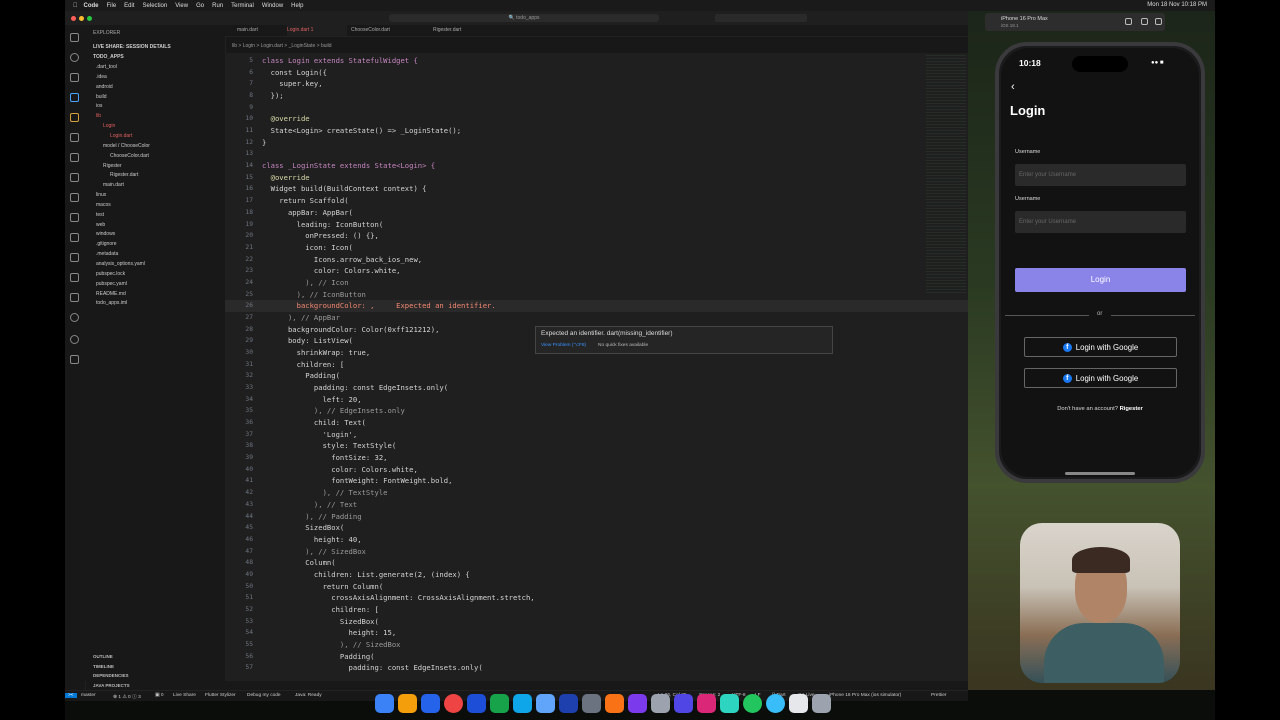 The height and width of the screenshot is (720, 1280). Describe the element at coordinates (111, 303) in the screenshot. I see `tree-item: todo_apps.iml` at that location.